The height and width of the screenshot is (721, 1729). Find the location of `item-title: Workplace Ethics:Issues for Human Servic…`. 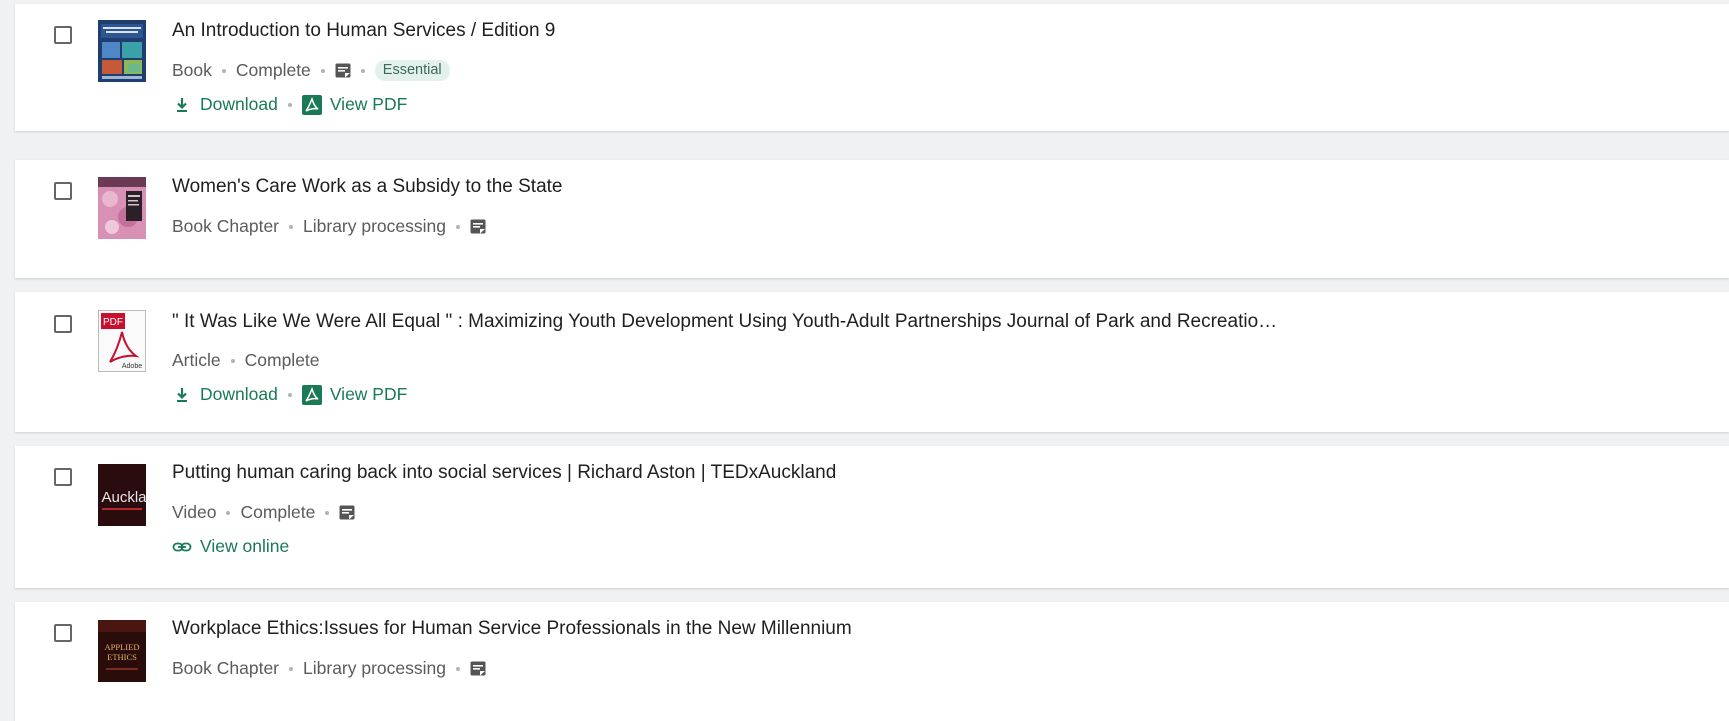

item-title: Workplace Ethics:Issues for Human Servic… is located at coordinates (512, 629).